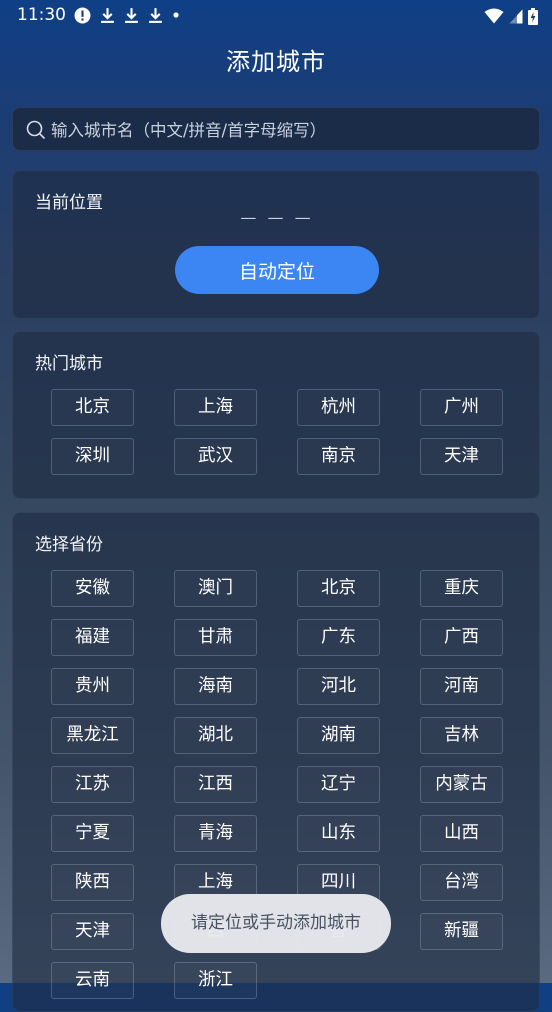 This screenshot has height=1012, width=552. What do you see at coordinates (92, 931) in the screenshot?
I see `province-chip: 天津` at bounding box center [92, 931].